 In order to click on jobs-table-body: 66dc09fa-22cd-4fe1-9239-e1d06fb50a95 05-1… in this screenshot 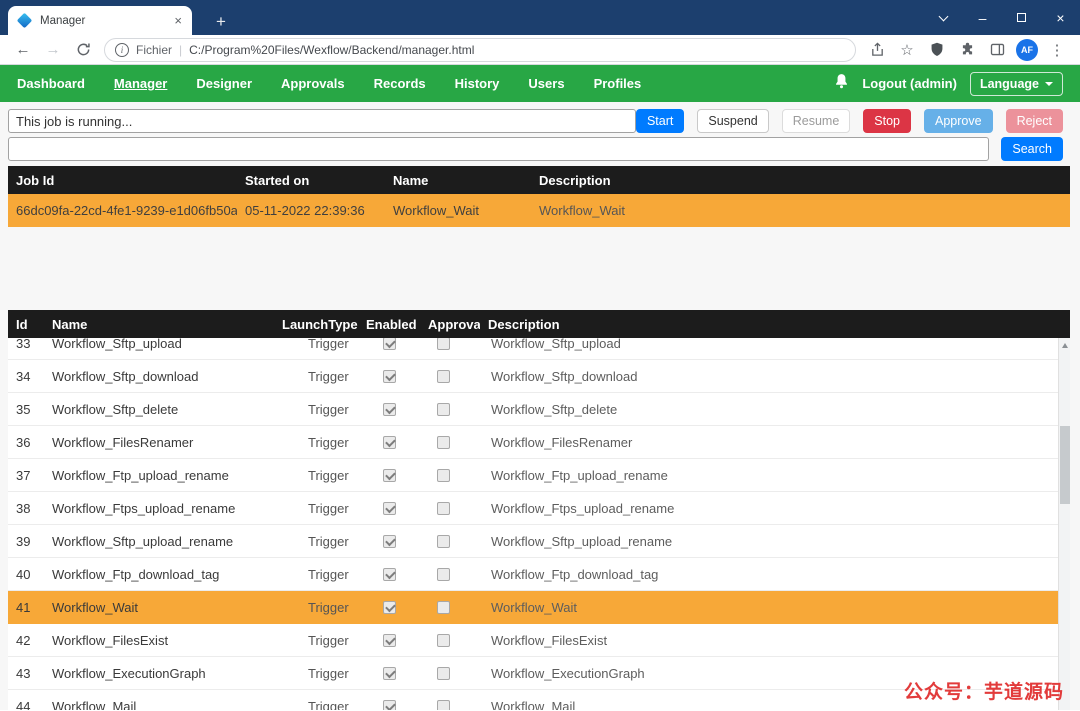, I will do `click(539, 210)`.